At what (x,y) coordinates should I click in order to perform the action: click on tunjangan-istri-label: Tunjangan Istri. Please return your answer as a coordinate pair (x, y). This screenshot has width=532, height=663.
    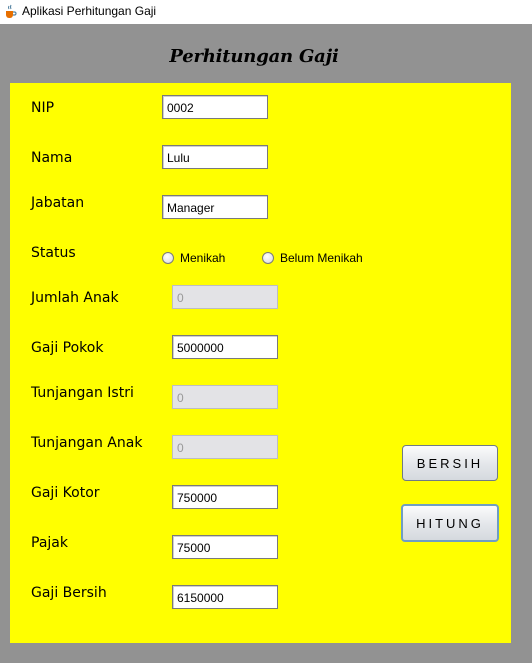
    Looking at the image, I should click on (82, 393).